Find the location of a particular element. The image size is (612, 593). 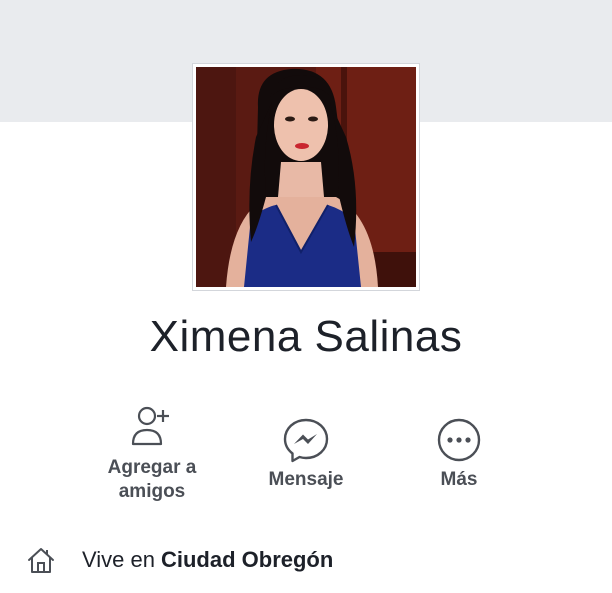

profile-picture is located at coordinates (306, 177).